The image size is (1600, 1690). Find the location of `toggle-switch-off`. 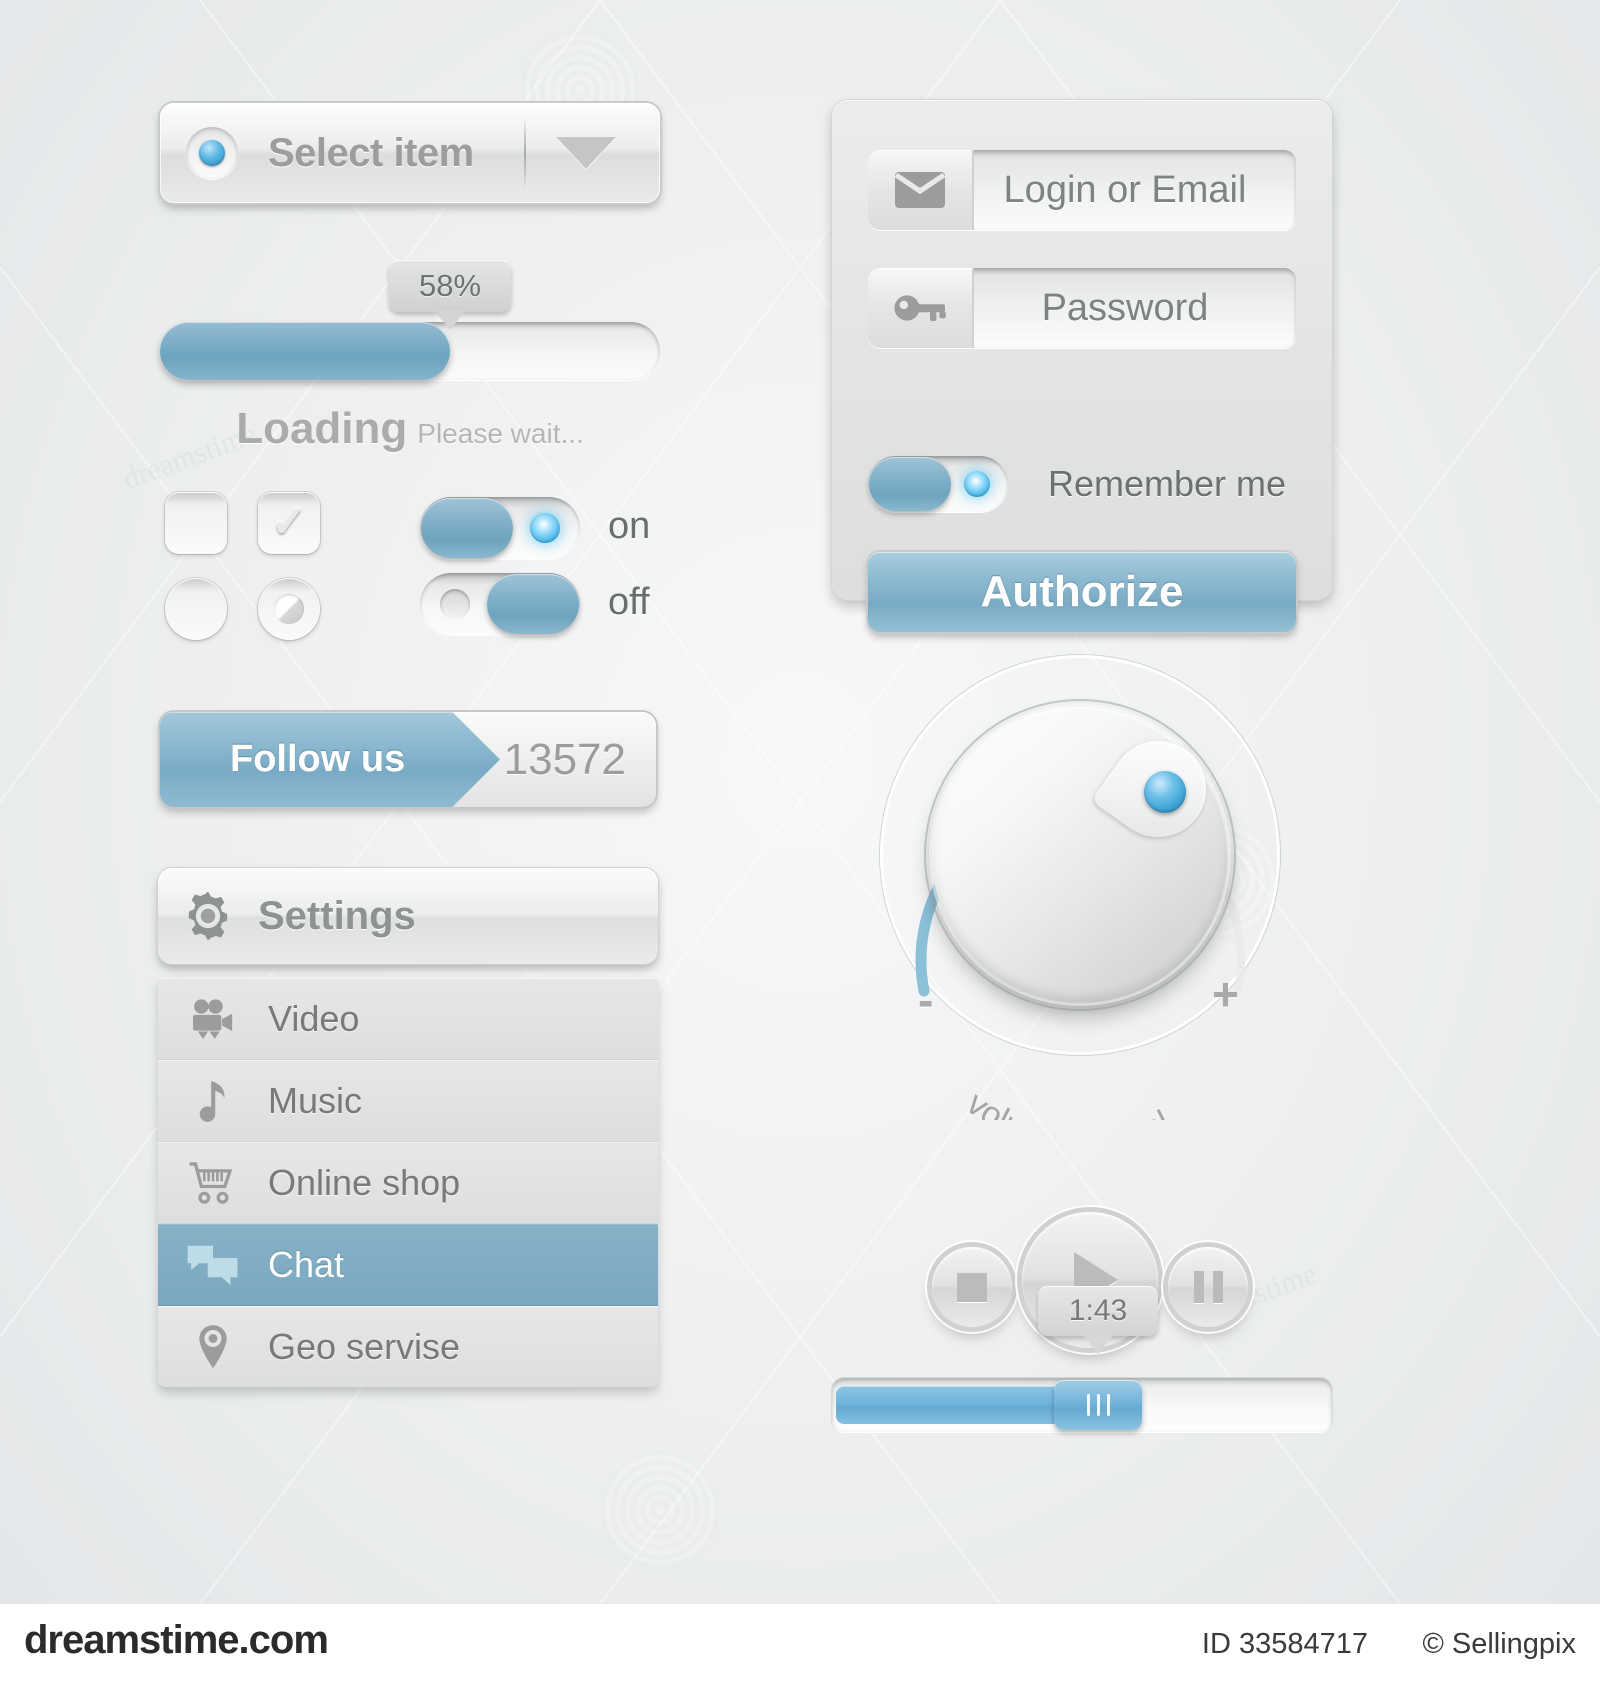

toggle-switch-off is located at coordinates (500, 604).